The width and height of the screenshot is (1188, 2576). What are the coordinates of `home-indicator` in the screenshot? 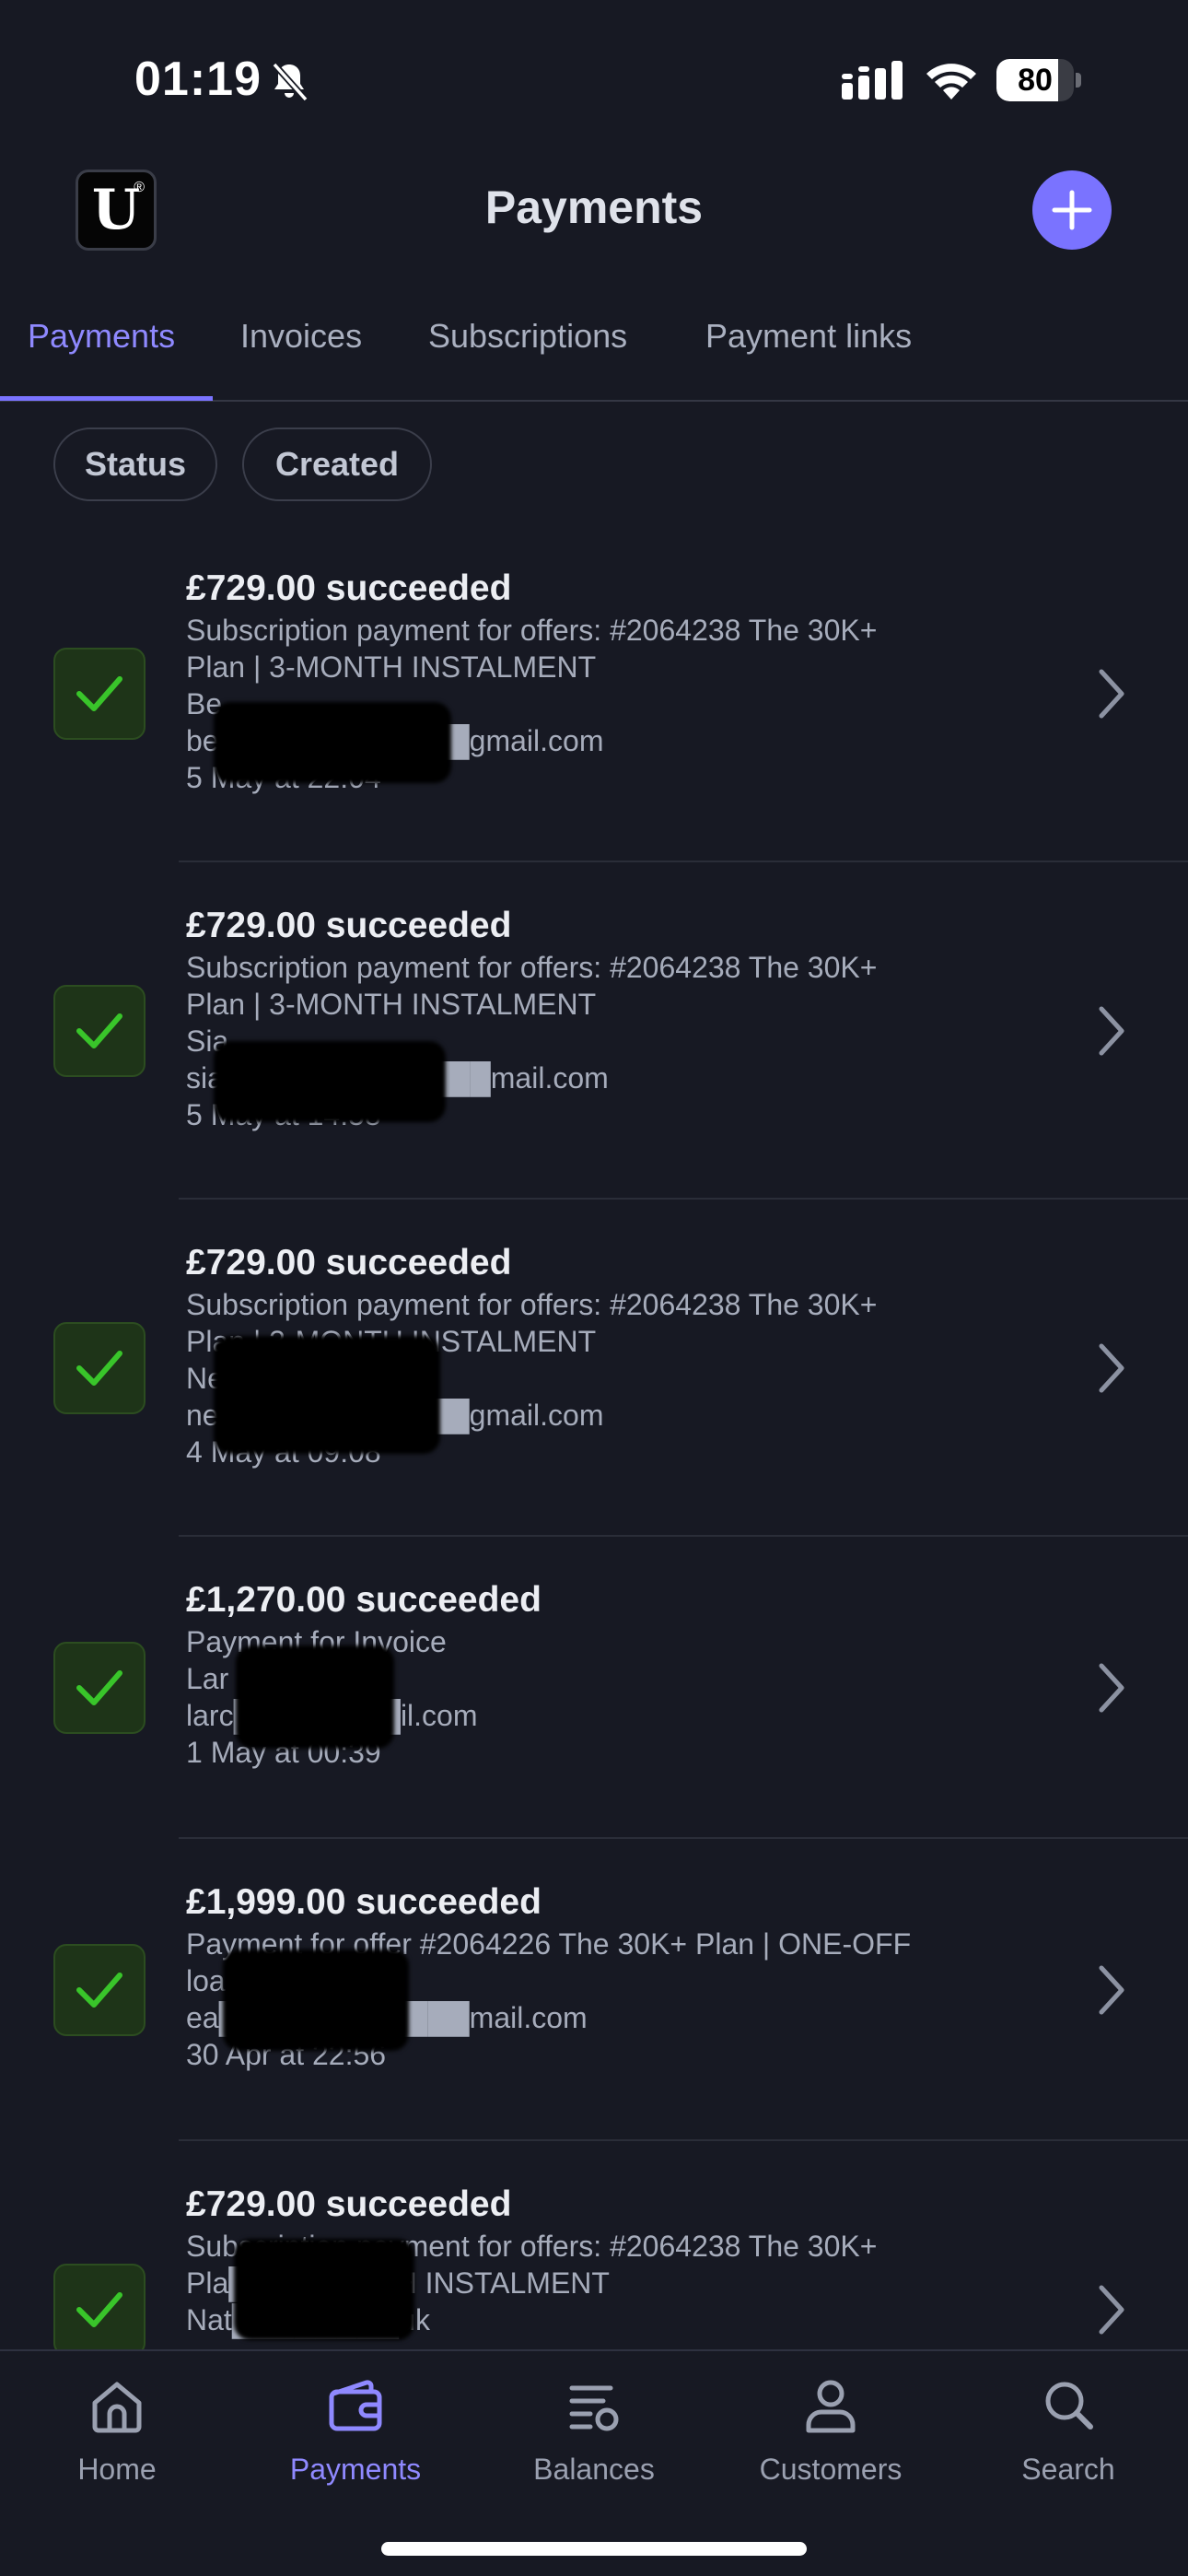 It's located at (594, 2549).